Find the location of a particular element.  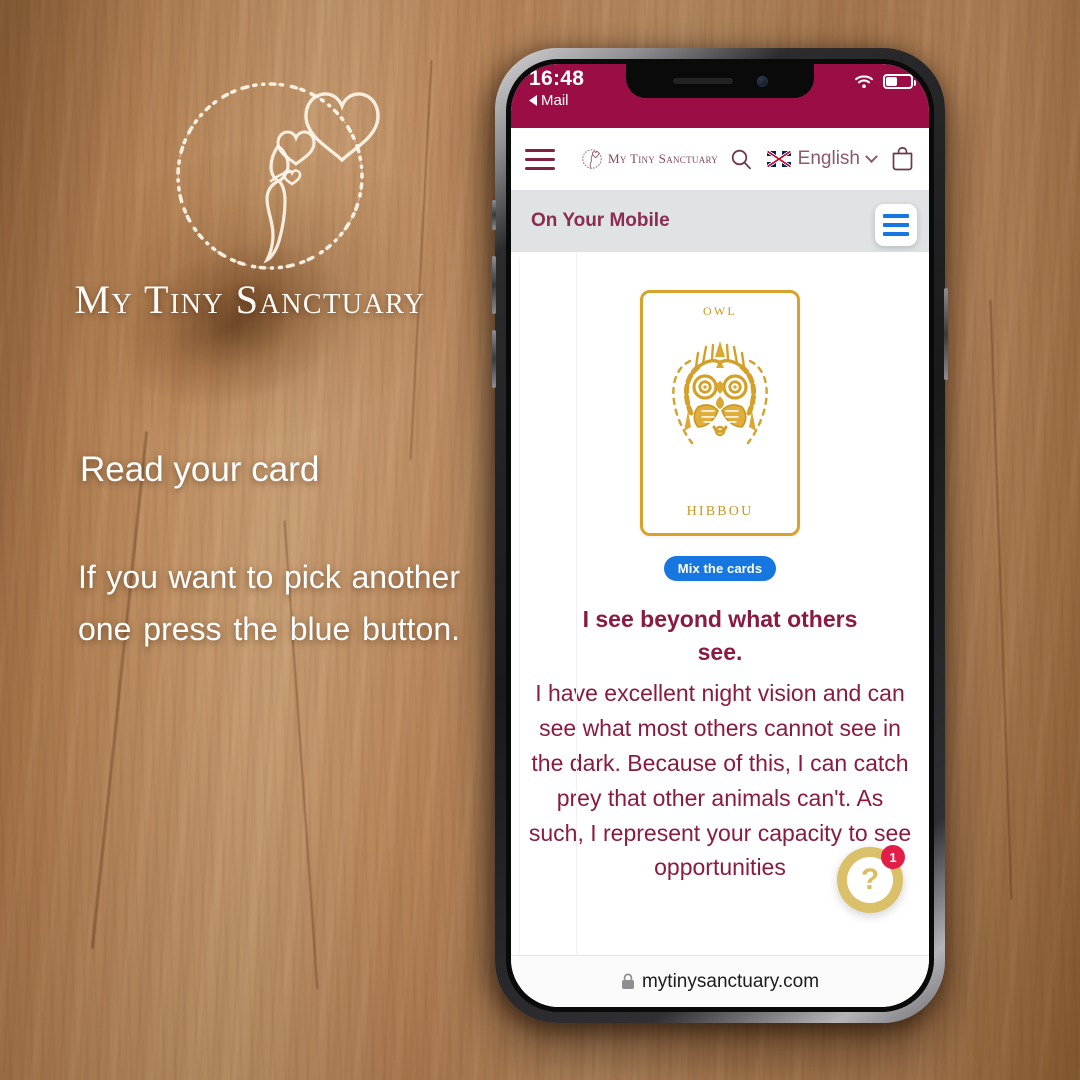

owl-line-art-icon is located at coordinates (720, 399).